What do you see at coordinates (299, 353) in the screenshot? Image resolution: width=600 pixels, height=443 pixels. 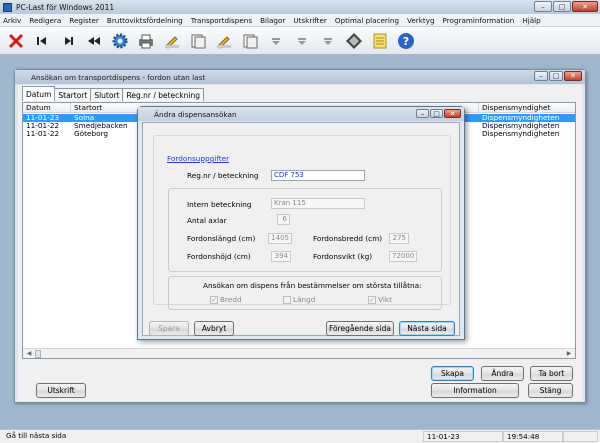 I see `horizontal-scrollbar: ◀ ▶` at bounding box center [299, 353].